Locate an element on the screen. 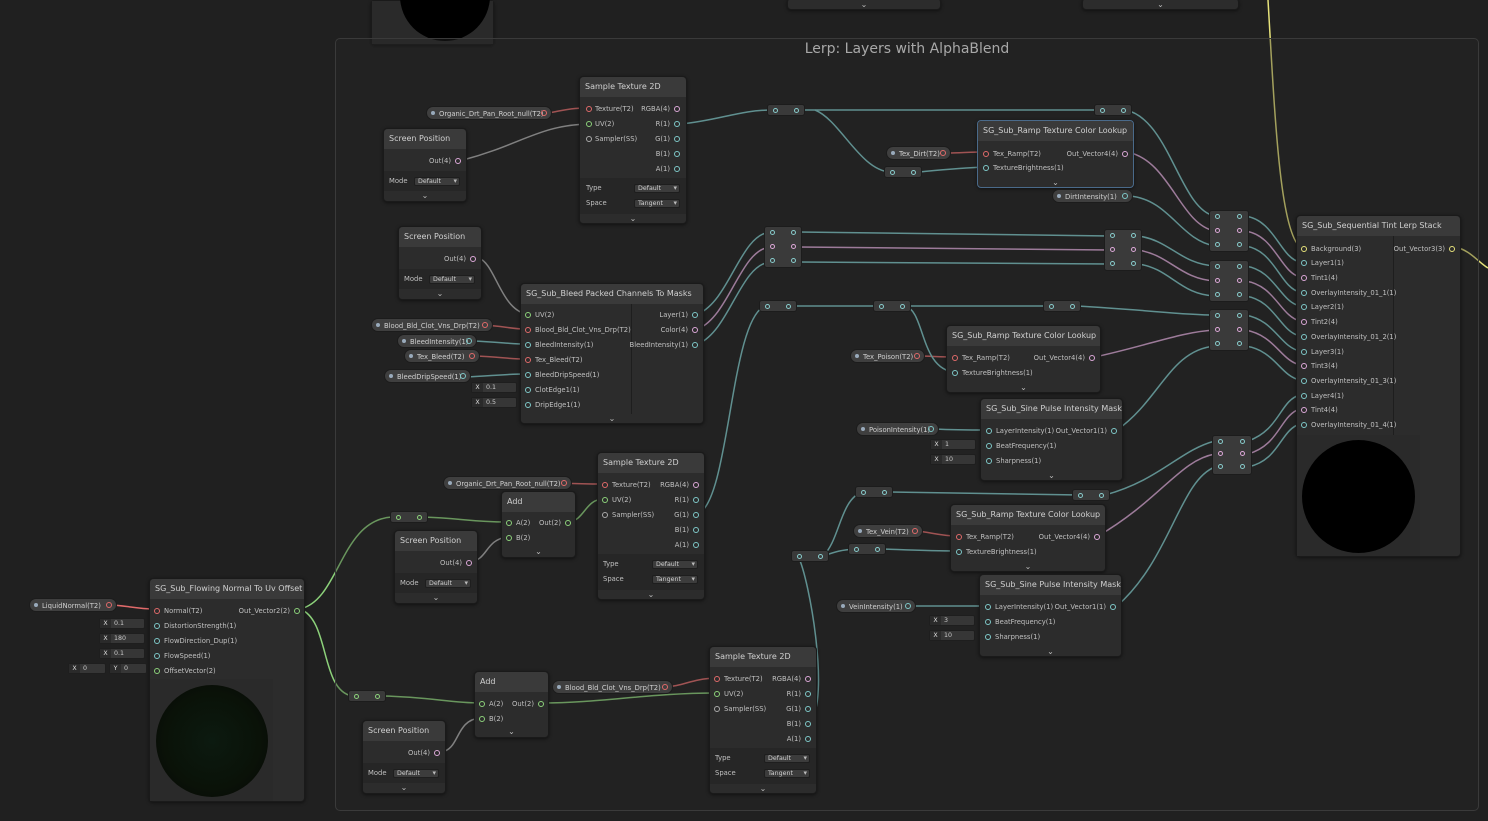 The image size is (1488, 821). offset-vector-x-field: X0 is located at coordinates (87, 668).